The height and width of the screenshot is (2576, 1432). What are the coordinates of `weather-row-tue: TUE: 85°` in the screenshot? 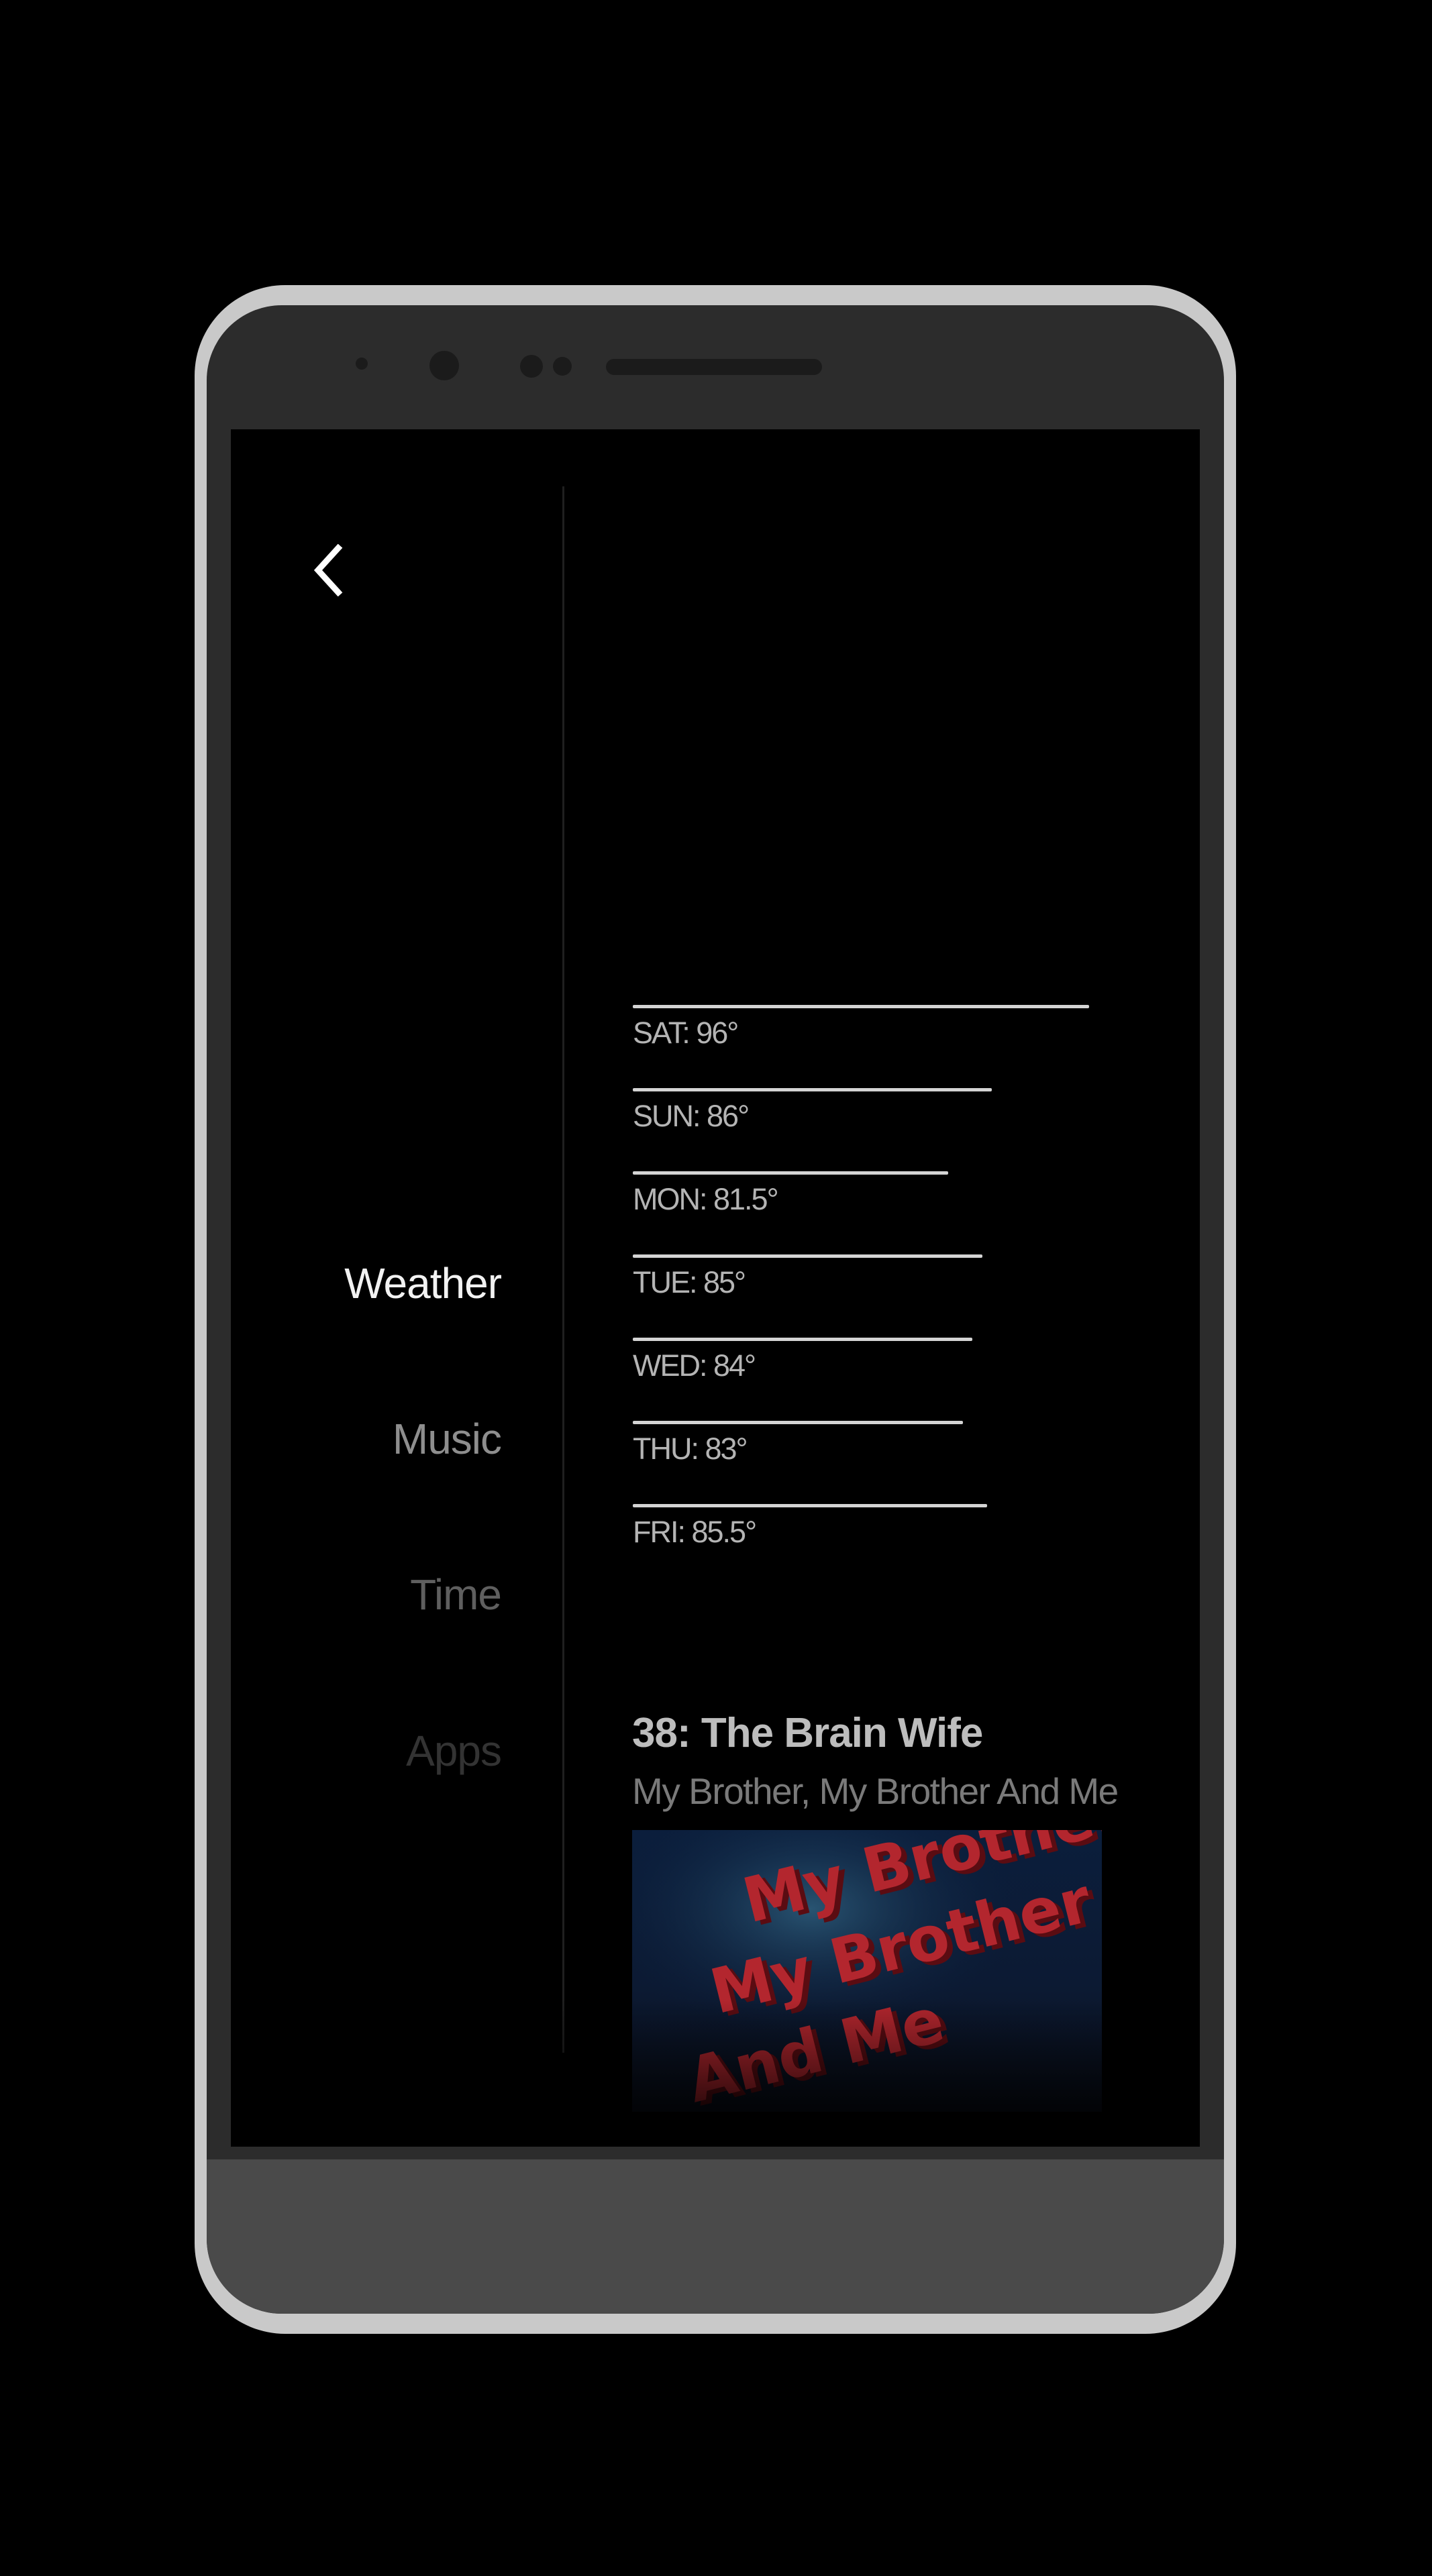 It's located at (881, 1296).